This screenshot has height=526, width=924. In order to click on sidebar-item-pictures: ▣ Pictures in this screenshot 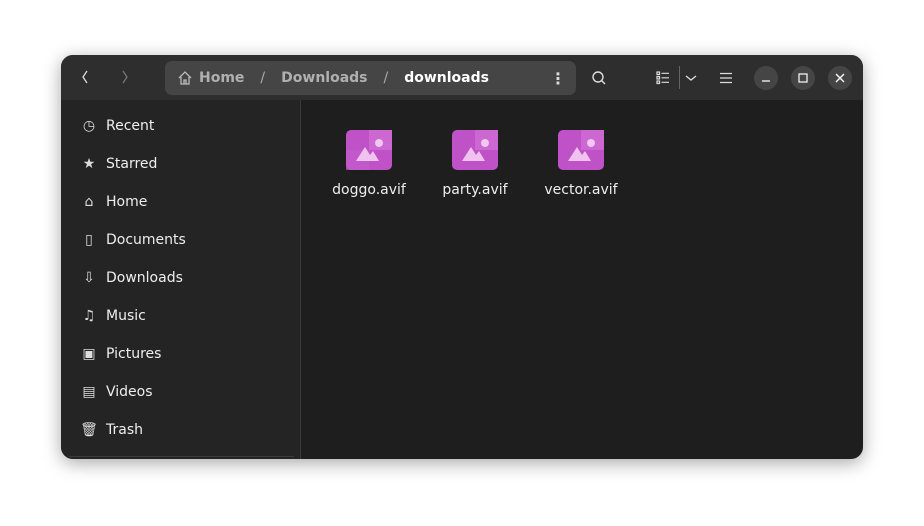, I will do `click(180, 354)`.